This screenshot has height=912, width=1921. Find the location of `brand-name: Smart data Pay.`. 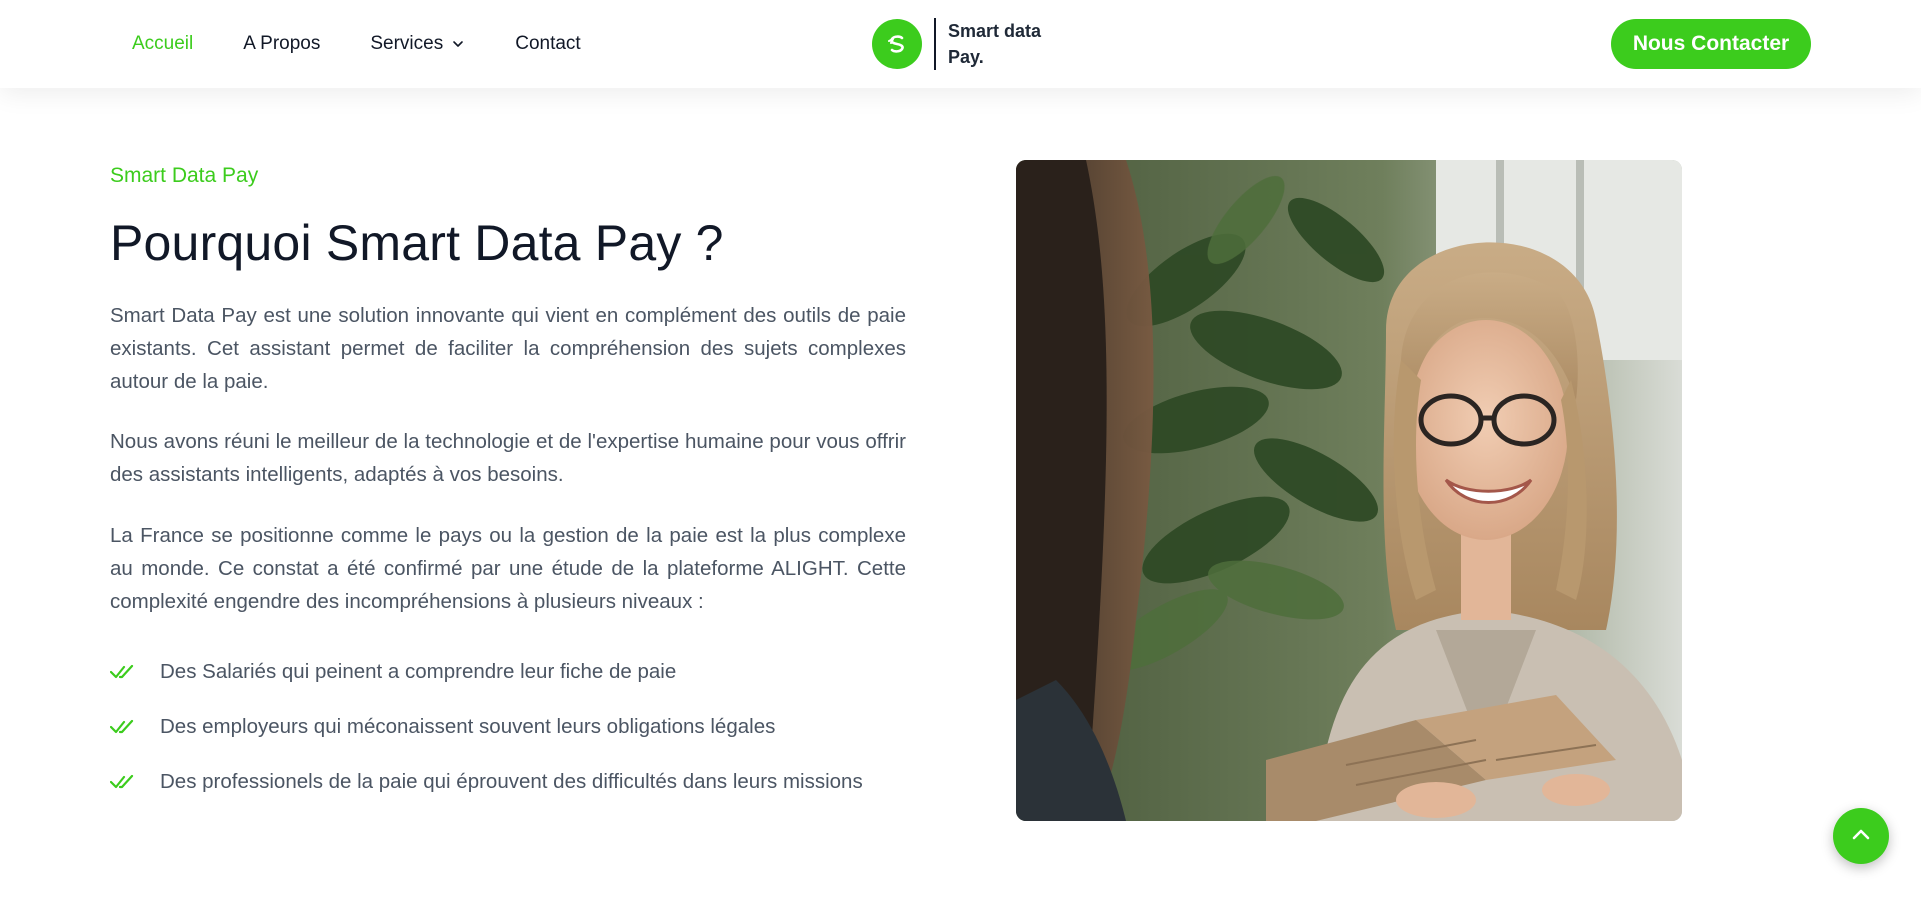

brand-name: Smart data Pay. is located at coordinates (995, 44).